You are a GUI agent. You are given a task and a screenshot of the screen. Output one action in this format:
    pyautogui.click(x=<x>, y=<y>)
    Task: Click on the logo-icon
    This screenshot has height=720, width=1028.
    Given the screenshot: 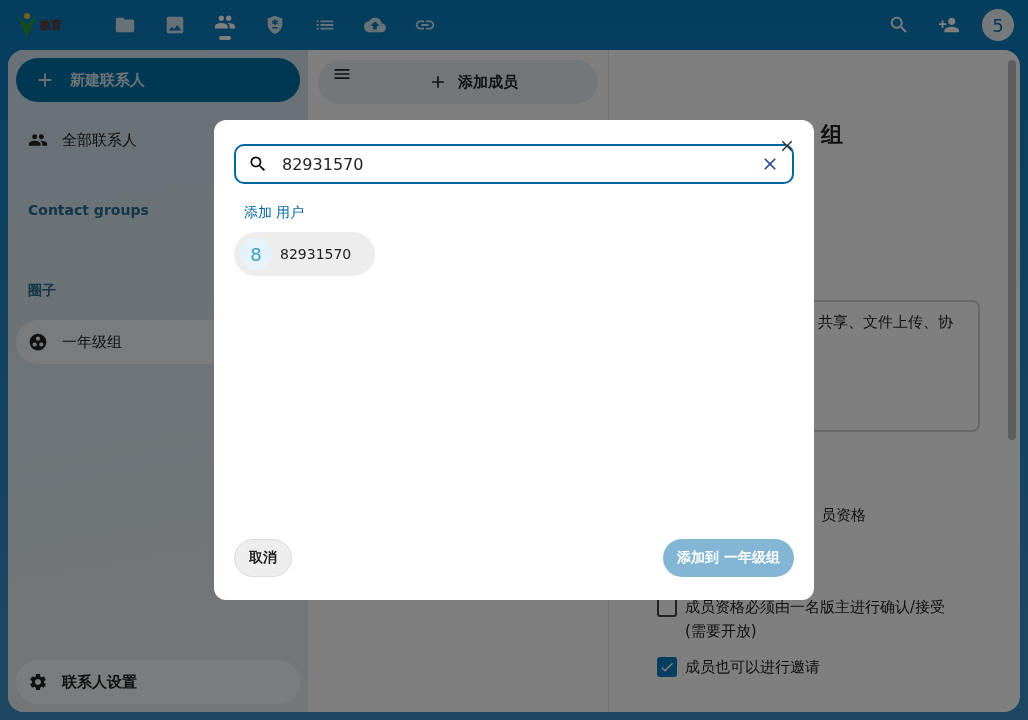 What is the action you would take?
    pyautogui.click(x=27, y=25)
    